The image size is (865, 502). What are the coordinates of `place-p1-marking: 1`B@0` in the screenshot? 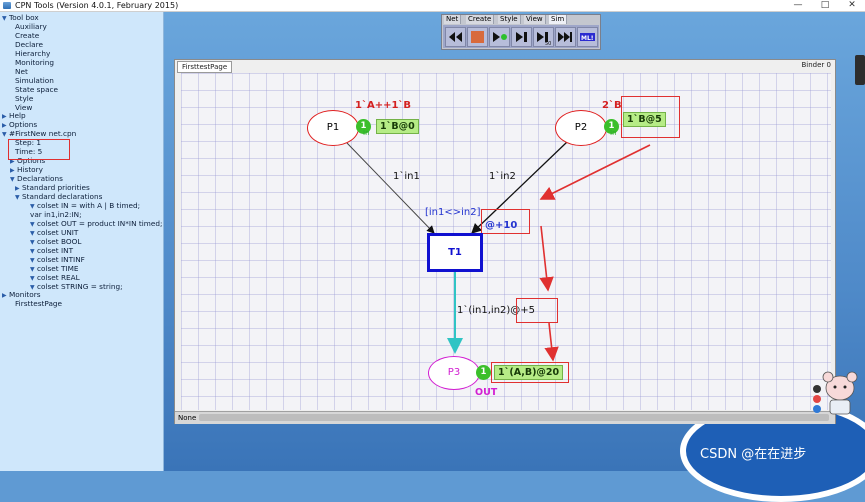 It's located at (397, 126).